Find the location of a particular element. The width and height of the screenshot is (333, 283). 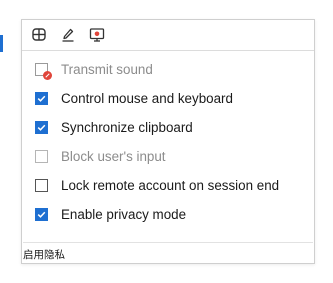

pen-toolbar-button is located at coordinates (68, 35).